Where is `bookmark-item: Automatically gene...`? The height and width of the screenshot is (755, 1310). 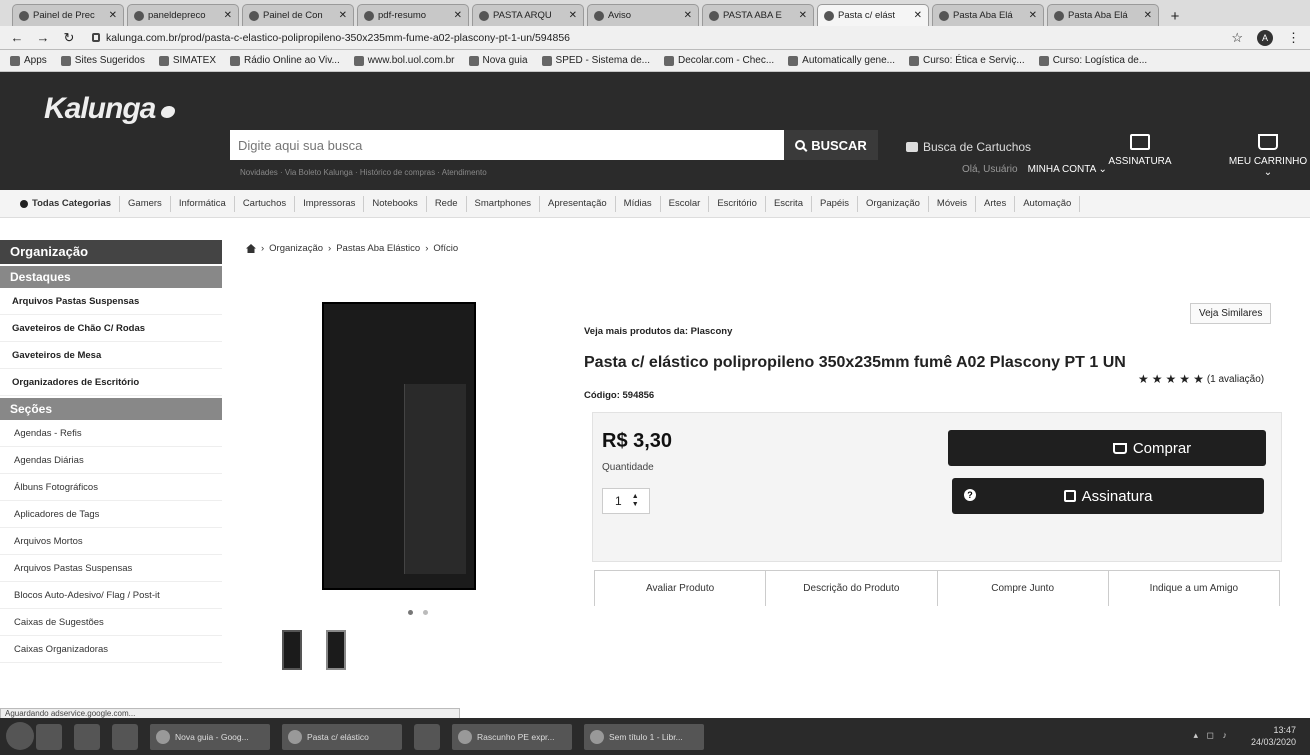
bookmark-item: Automatically gene... is located at coordinates (841, 60).